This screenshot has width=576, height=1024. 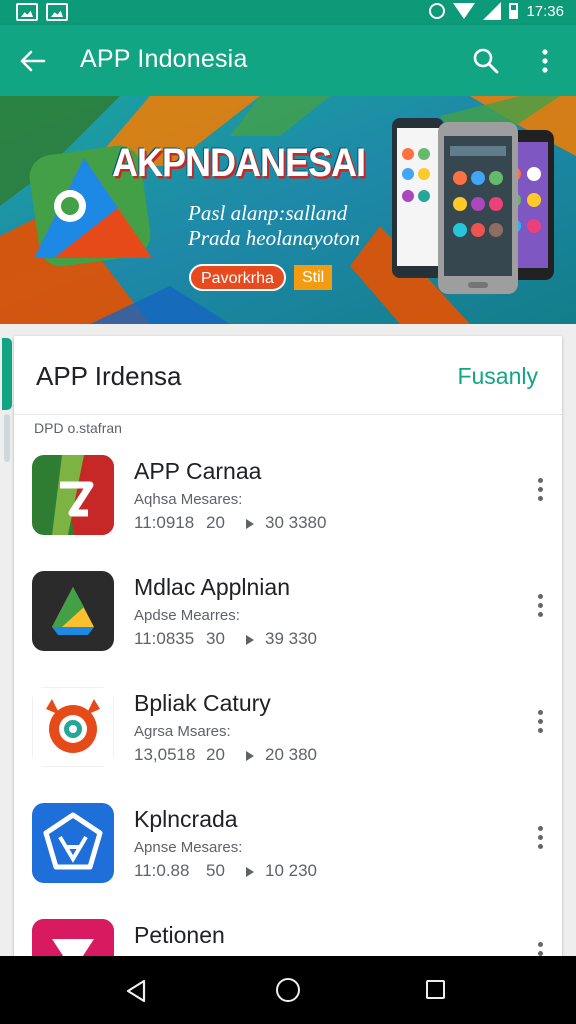 I want to click on gallery-notification-icon, so click(x=27, y=12).